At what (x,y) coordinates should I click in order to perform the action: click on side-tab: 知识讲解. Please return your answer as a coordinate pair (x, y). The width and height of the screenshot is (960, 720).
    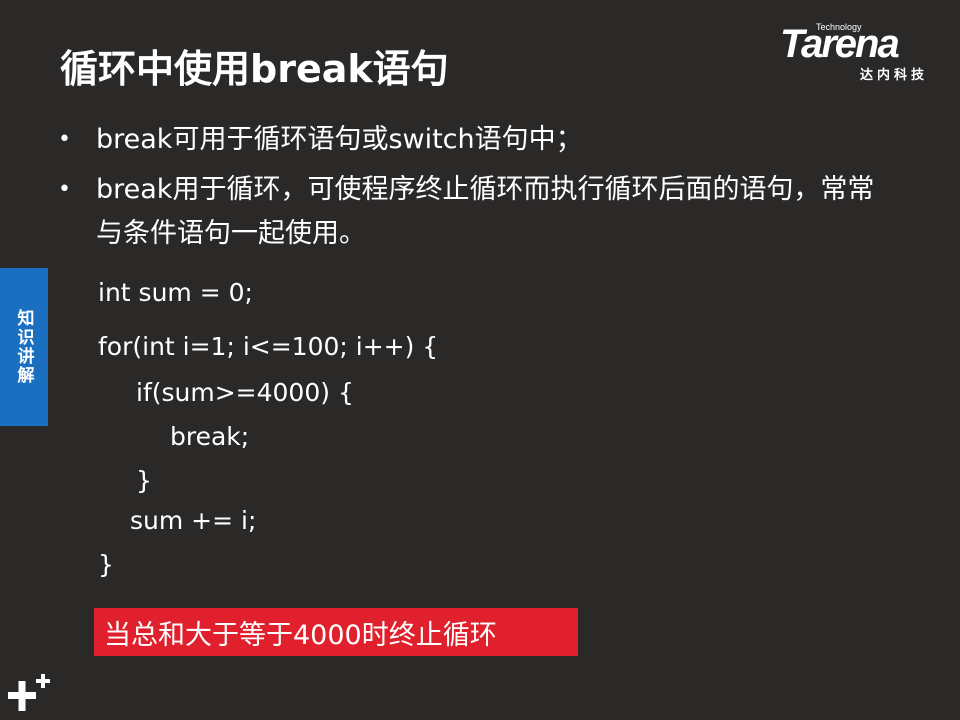
    Looking at the image, I should click on (24, 347).